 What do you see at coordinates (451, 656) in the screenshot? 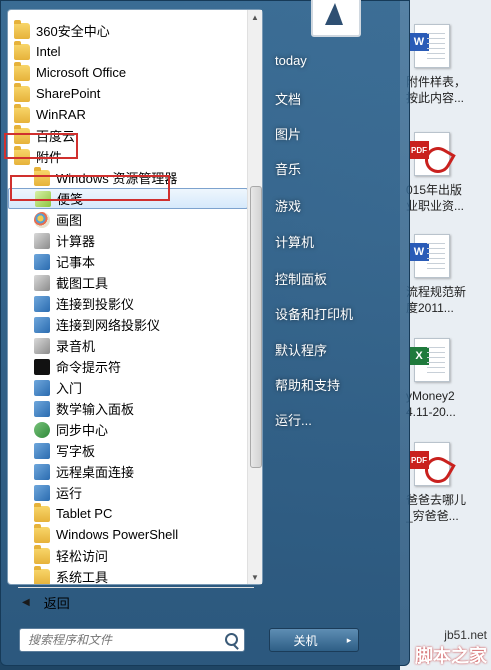
I see `watermark-name: 脚本之家` at bounding box center [451, 656].